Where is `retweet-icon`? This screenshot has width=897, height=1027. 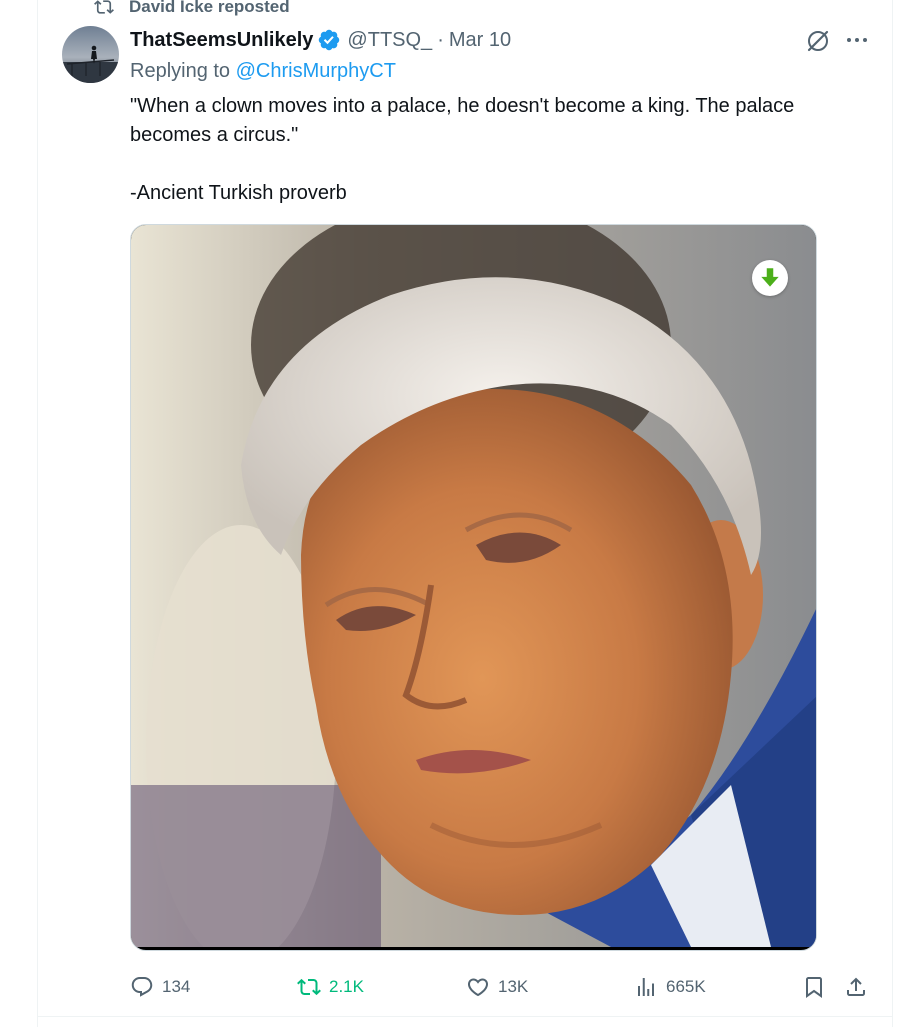
retweet-icon is located at coordinates (309, 987).